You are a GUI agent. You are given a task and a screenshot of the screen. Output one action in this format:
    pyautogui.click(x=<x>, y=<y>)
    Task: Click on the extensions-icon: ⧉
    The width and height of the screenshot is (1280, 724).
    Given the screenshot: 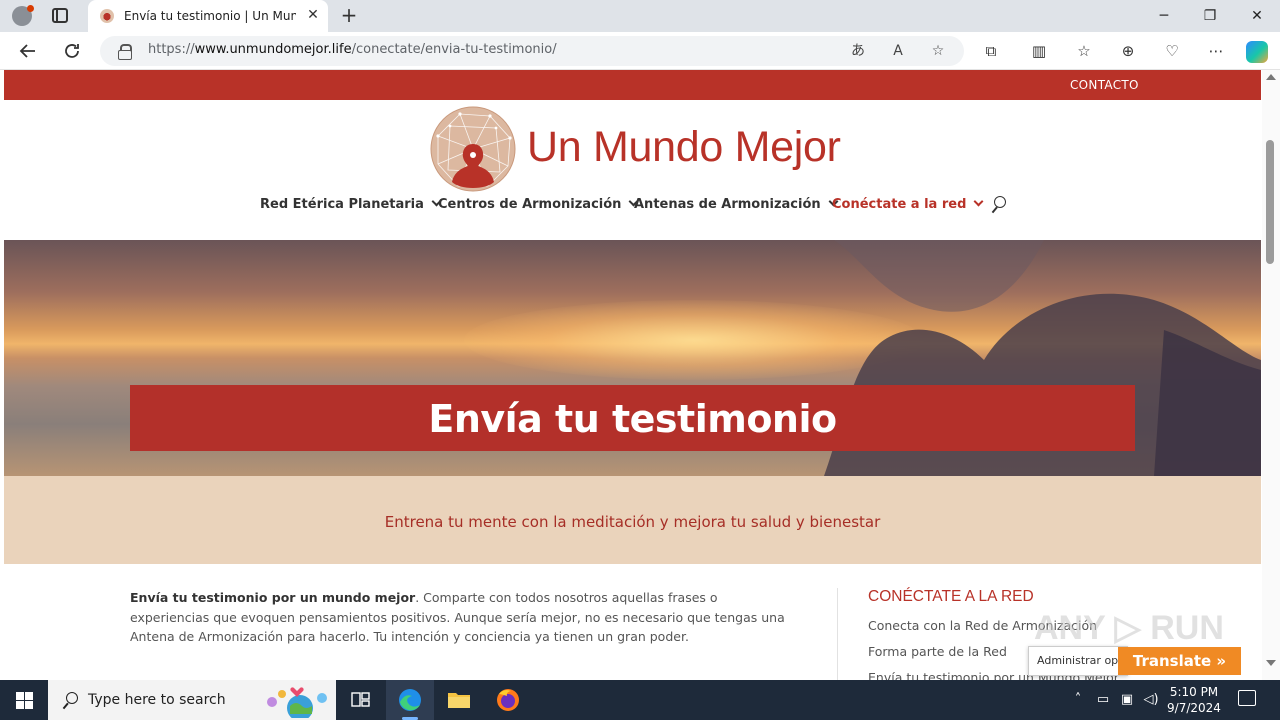 What is the action you would take?
    pyautogui.click(x=991, y=51)
    